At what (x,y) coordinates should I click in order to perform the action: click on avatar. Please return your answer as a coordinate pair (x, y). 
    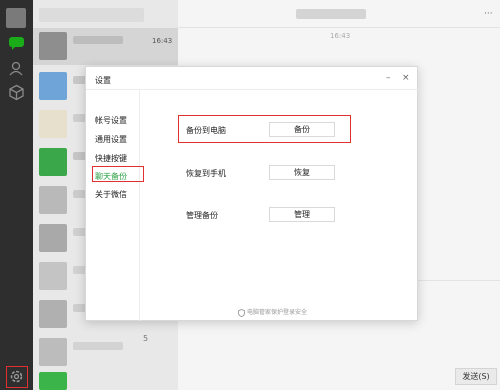
    Looking at the image, I should click on (16, 18).